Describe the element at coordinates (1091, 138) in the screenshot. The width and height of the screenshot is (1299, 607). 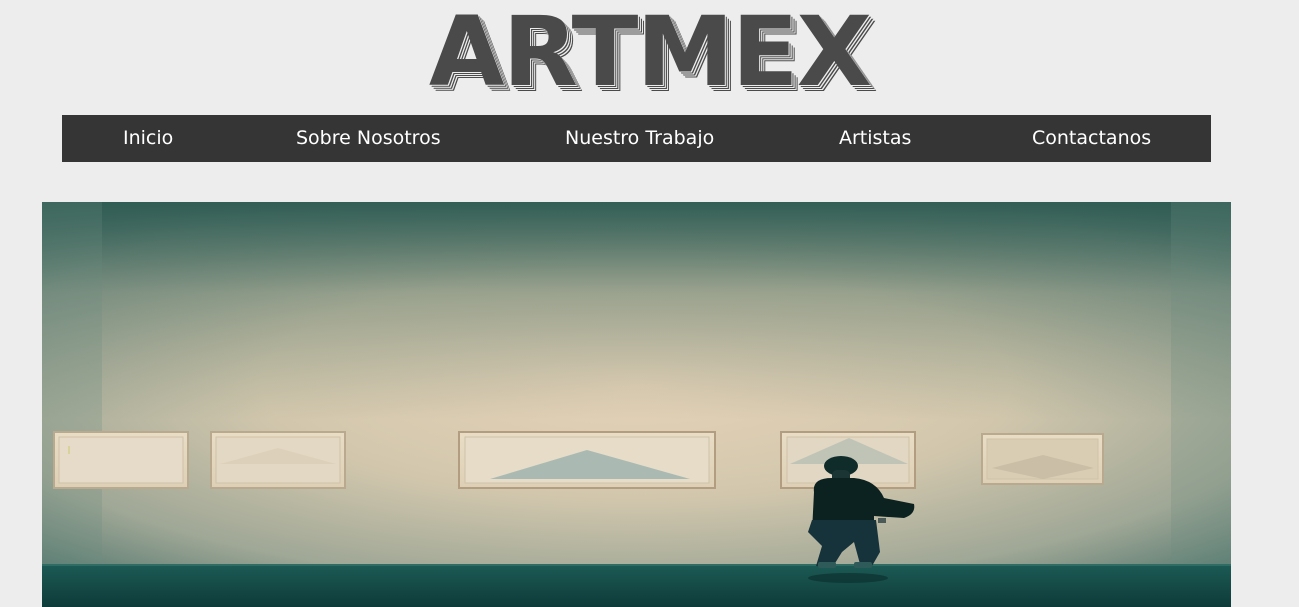
I see `nav-item-contactanos: Contactanos` at that location.